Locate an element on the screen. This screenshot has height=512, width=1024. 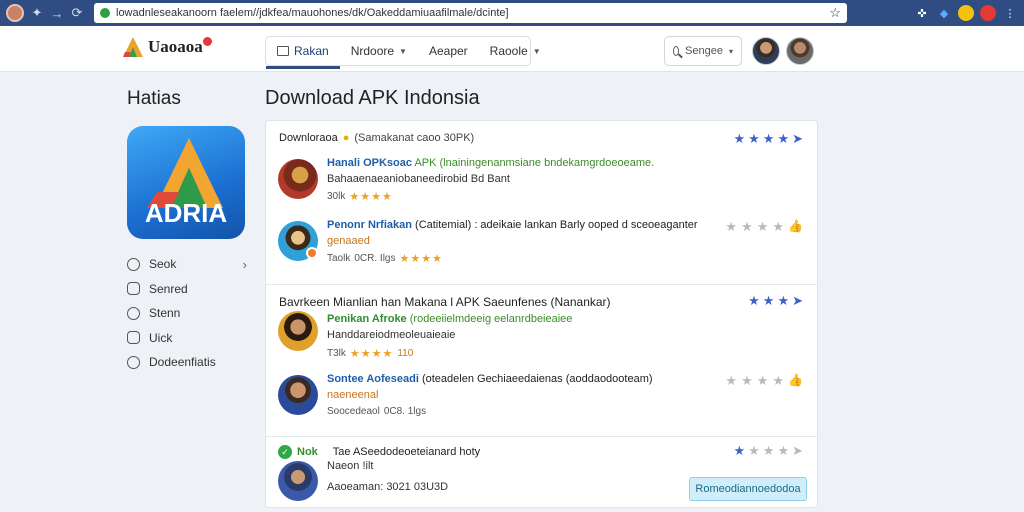
chat-icon is located at coordinates (133, 264).